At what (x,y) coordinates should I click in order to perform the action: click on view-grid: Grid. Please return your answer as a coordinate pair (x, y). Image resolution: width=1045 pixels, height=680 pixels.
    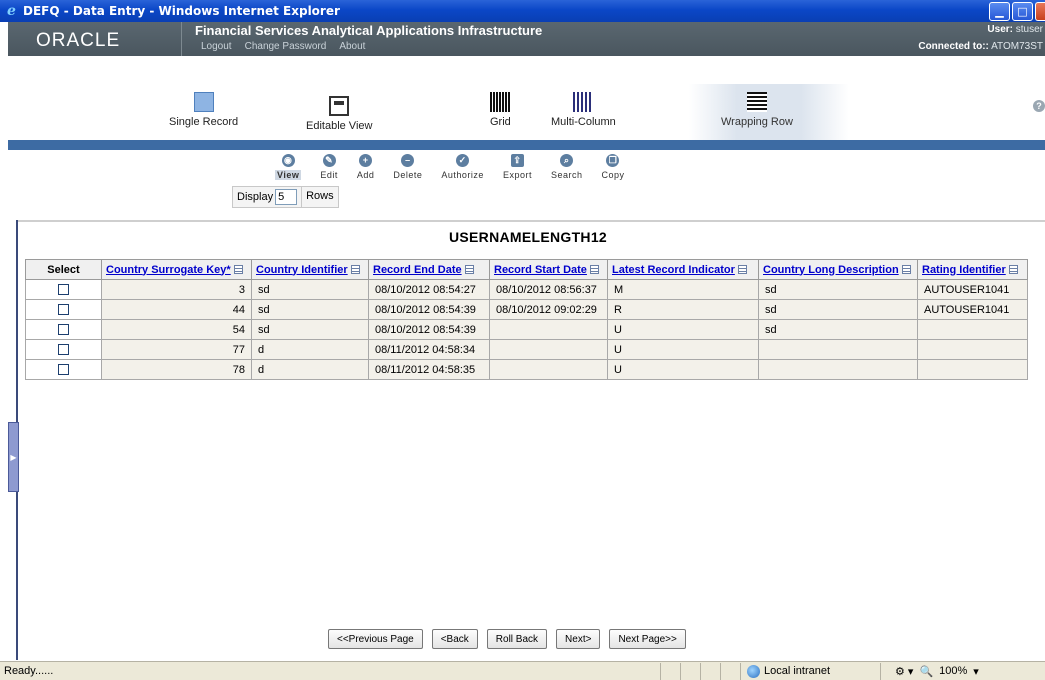
    Looking at the image, I should click on (500, 110).